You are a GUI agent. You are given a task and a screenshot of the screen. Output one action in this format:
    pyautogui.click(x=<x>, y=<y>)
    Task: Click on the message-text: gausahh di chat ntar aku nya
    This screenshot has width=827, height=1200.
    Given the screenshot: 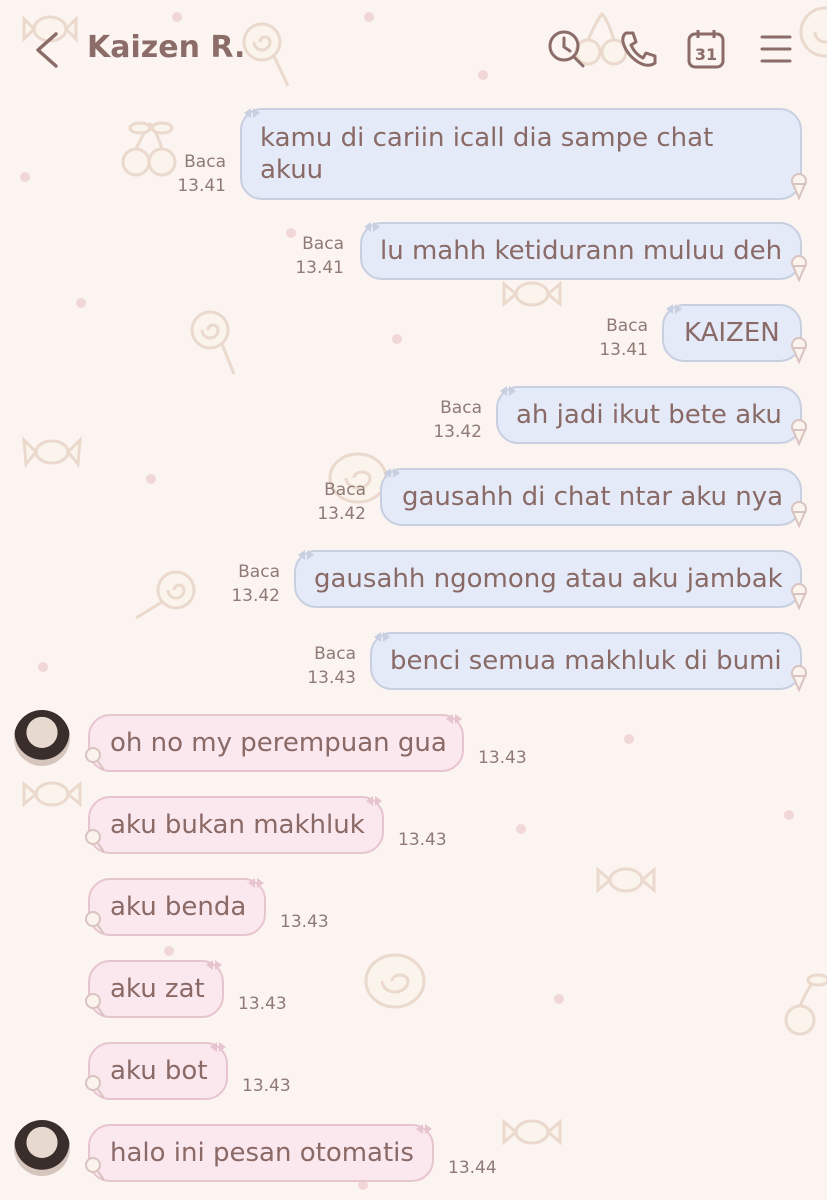 What is the action you would take?
    pyautogui.click(x=593, y=497)
    